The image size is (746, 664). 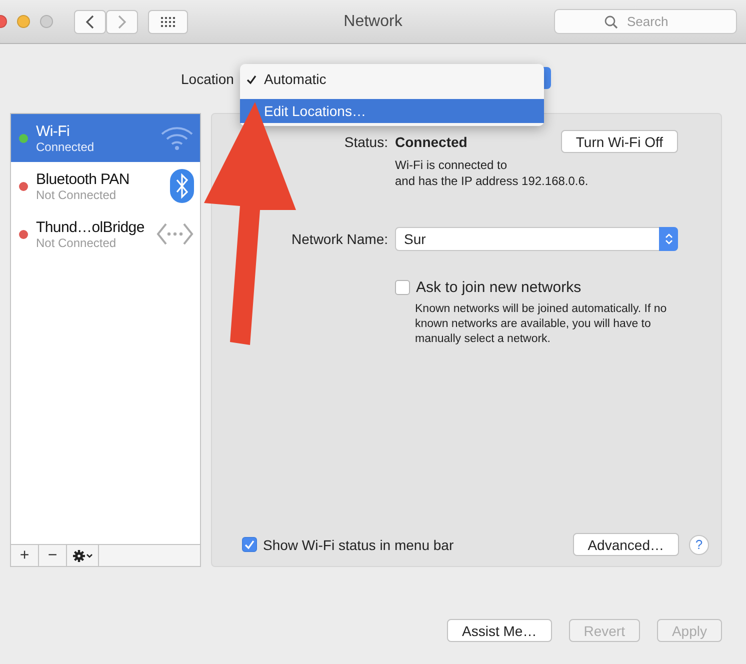 What do you see at coordinates (53, 131) in the screenshot?
I see `service-name: Wi-Fi` at bounding box center [53, 131].